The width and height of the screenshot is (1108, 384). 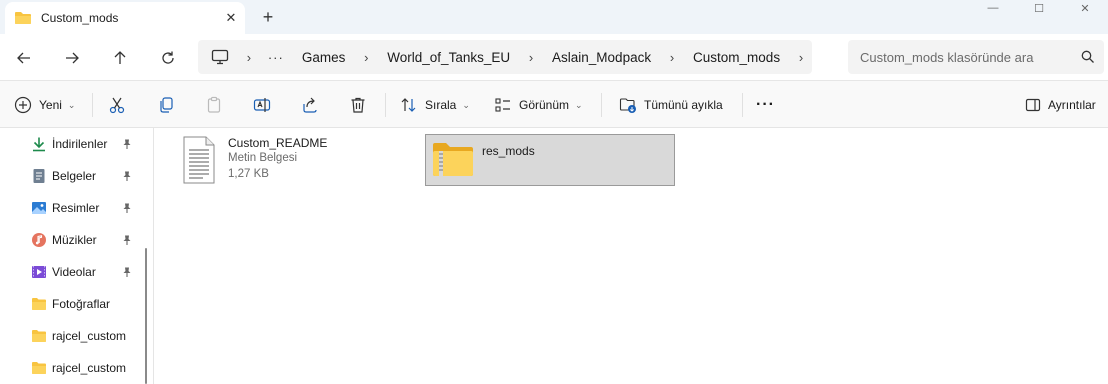 What do you see at coordinates (199, 160) in the screenshot?
I see `text-document-icon` at bounding box center [199, 160].